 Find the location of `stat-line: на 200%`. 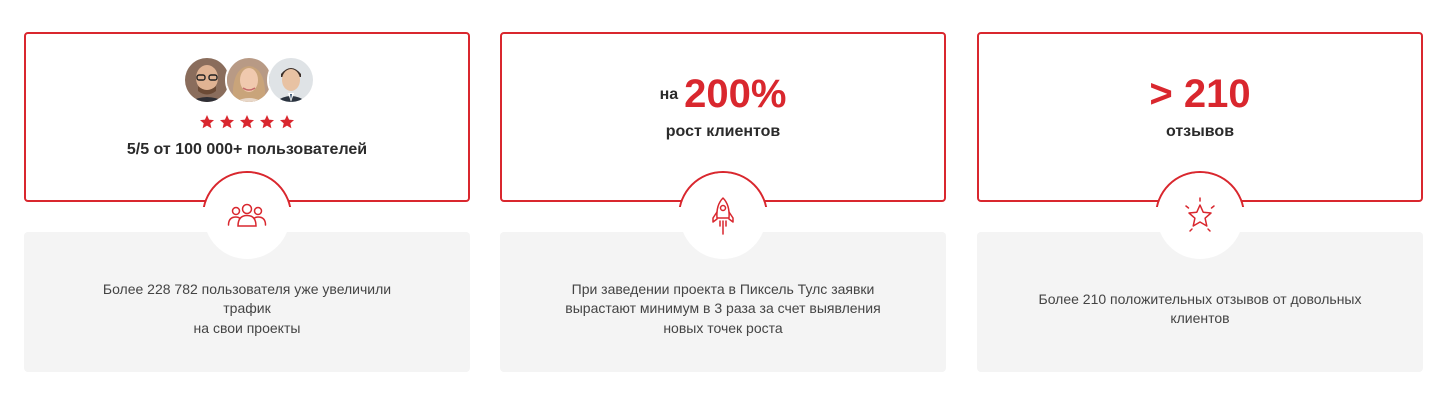

stat-line: на 200% is located at coordinates (723, 98).